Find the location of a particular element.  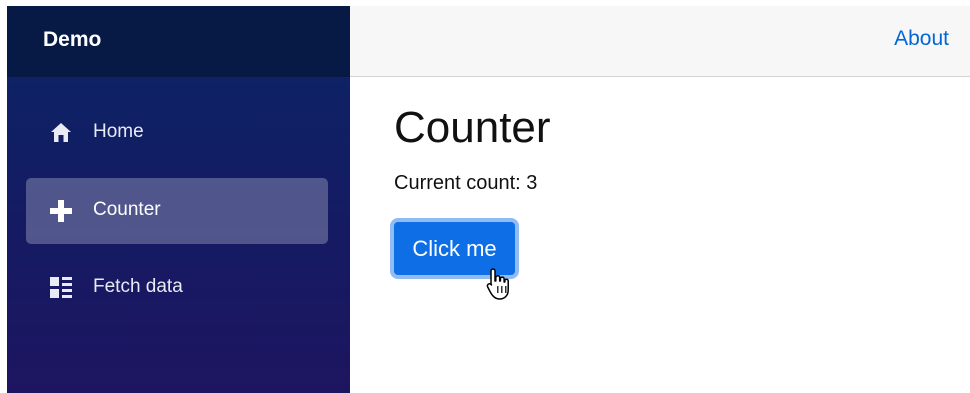

sidebar-item-label: Fetch data is located at coordinates (138, 286).